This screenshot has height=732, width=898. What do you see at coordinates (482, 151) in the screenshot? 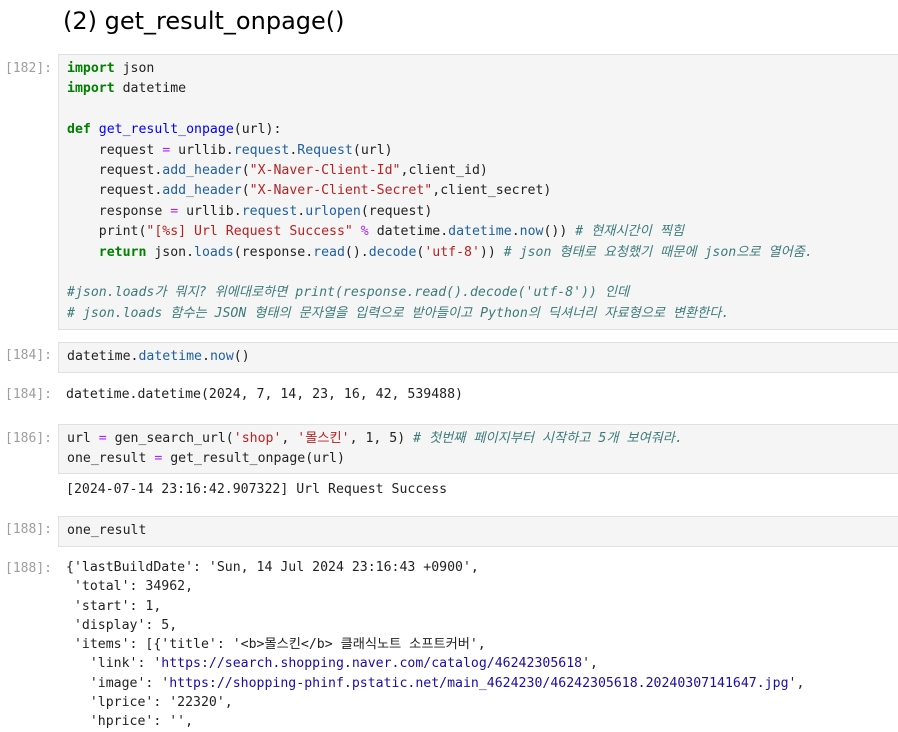
I see `code-line: request = urllib.request.Request(url)` at bounding box center [482, 151].